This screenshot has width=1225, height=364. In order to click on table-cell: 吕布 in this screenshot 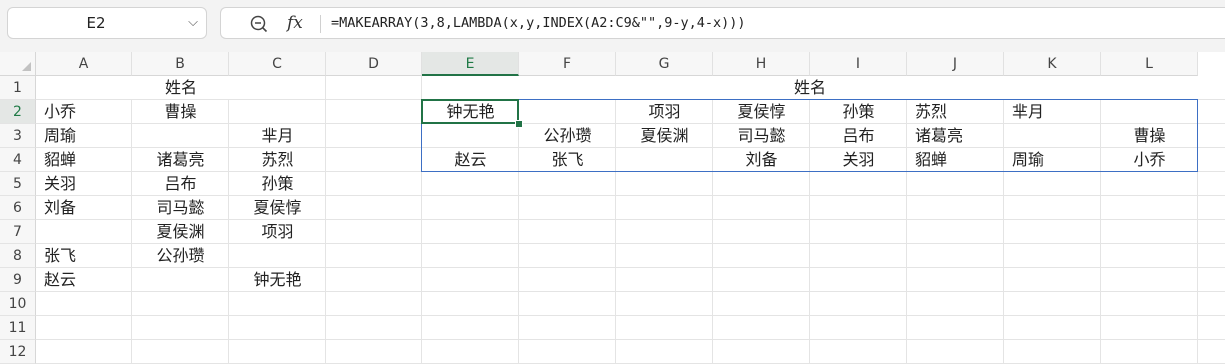, I will do `click(180, 183)`.